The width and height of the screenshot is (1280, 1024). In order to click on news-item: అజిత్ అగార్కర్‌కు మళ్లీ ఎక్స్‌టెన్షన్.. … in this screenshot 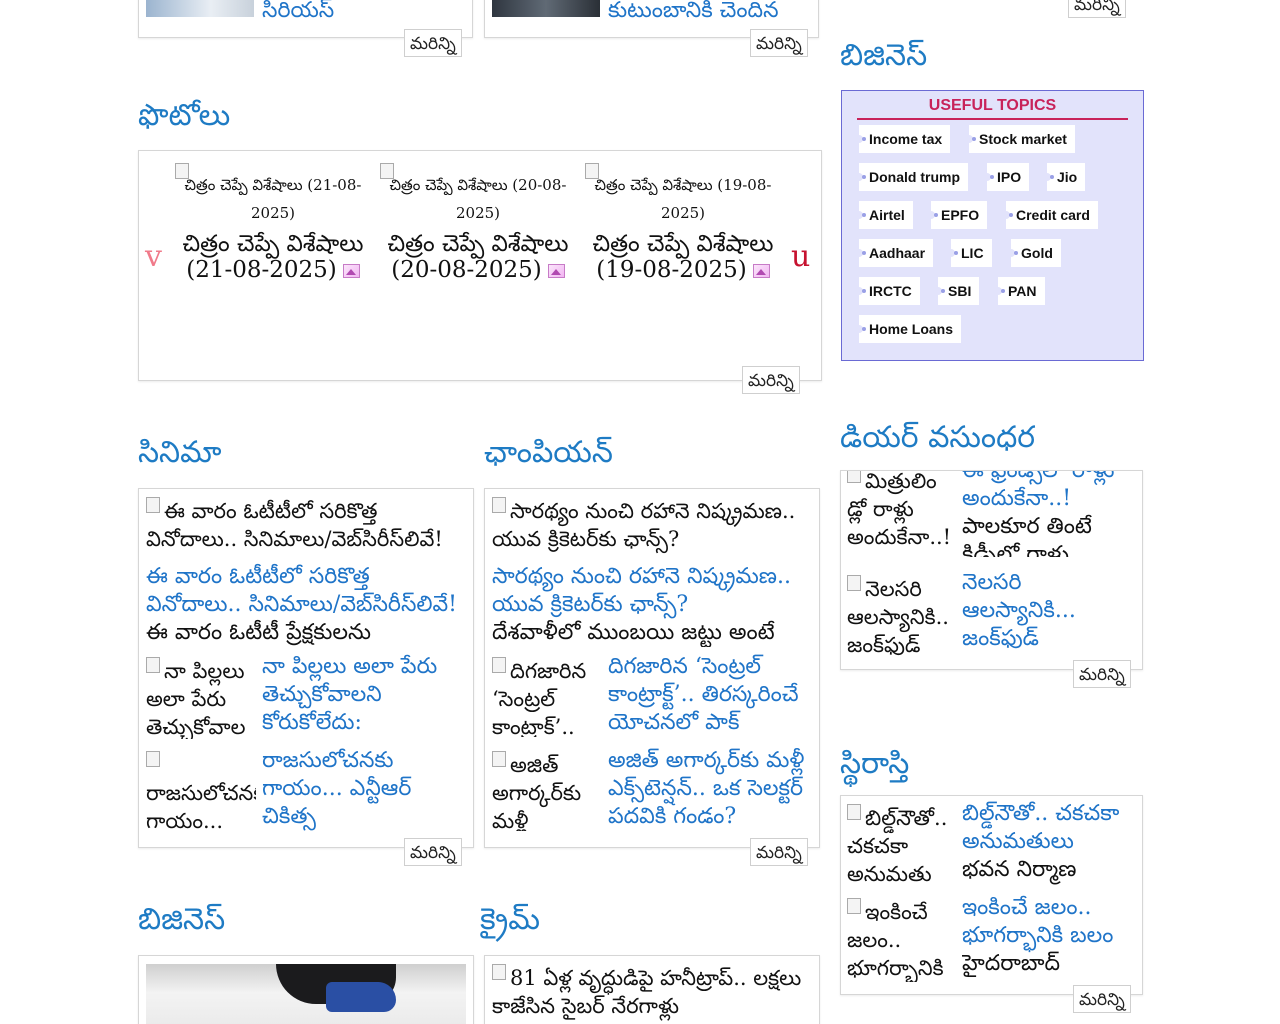, I will do `click(711, 789)`.